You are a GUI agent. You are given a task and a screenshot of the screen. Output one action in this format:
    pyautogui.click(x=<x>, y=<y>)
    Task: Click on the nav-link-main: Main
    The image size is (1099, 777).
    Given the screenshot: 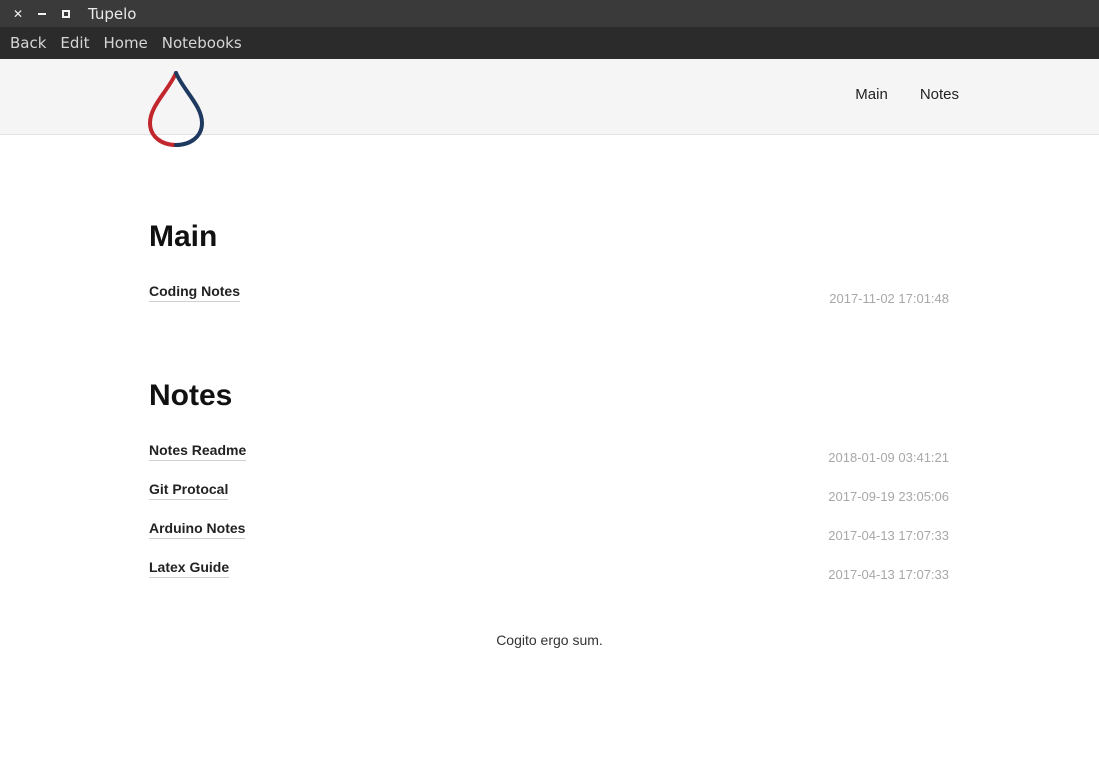 What is the action you would take?
    pyautogui.click(x=871, y=94)
    